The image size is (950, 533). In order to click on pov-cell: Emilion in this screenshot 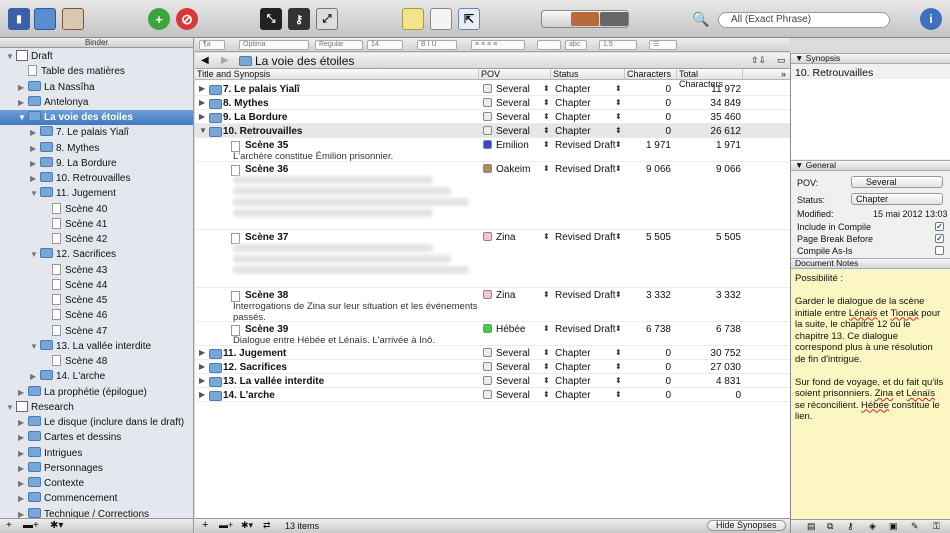, I will do `click(506, 145)`.